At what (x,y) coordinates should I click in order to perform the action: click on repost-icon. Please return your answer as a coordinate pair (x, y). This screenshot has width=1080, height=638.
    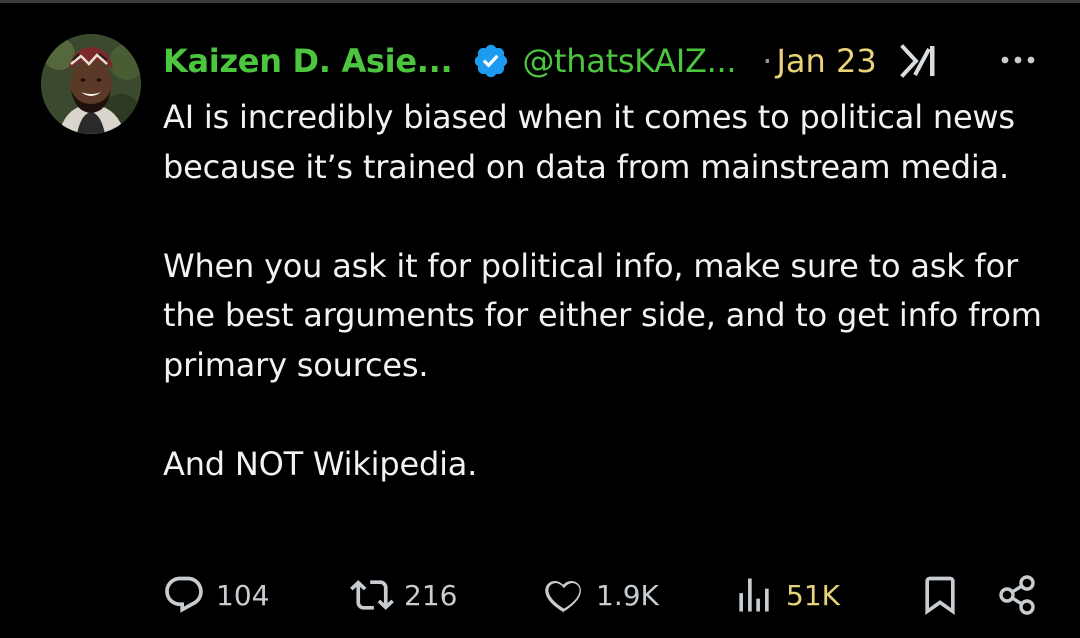
    Looking at the image, I should click on (372, 595).